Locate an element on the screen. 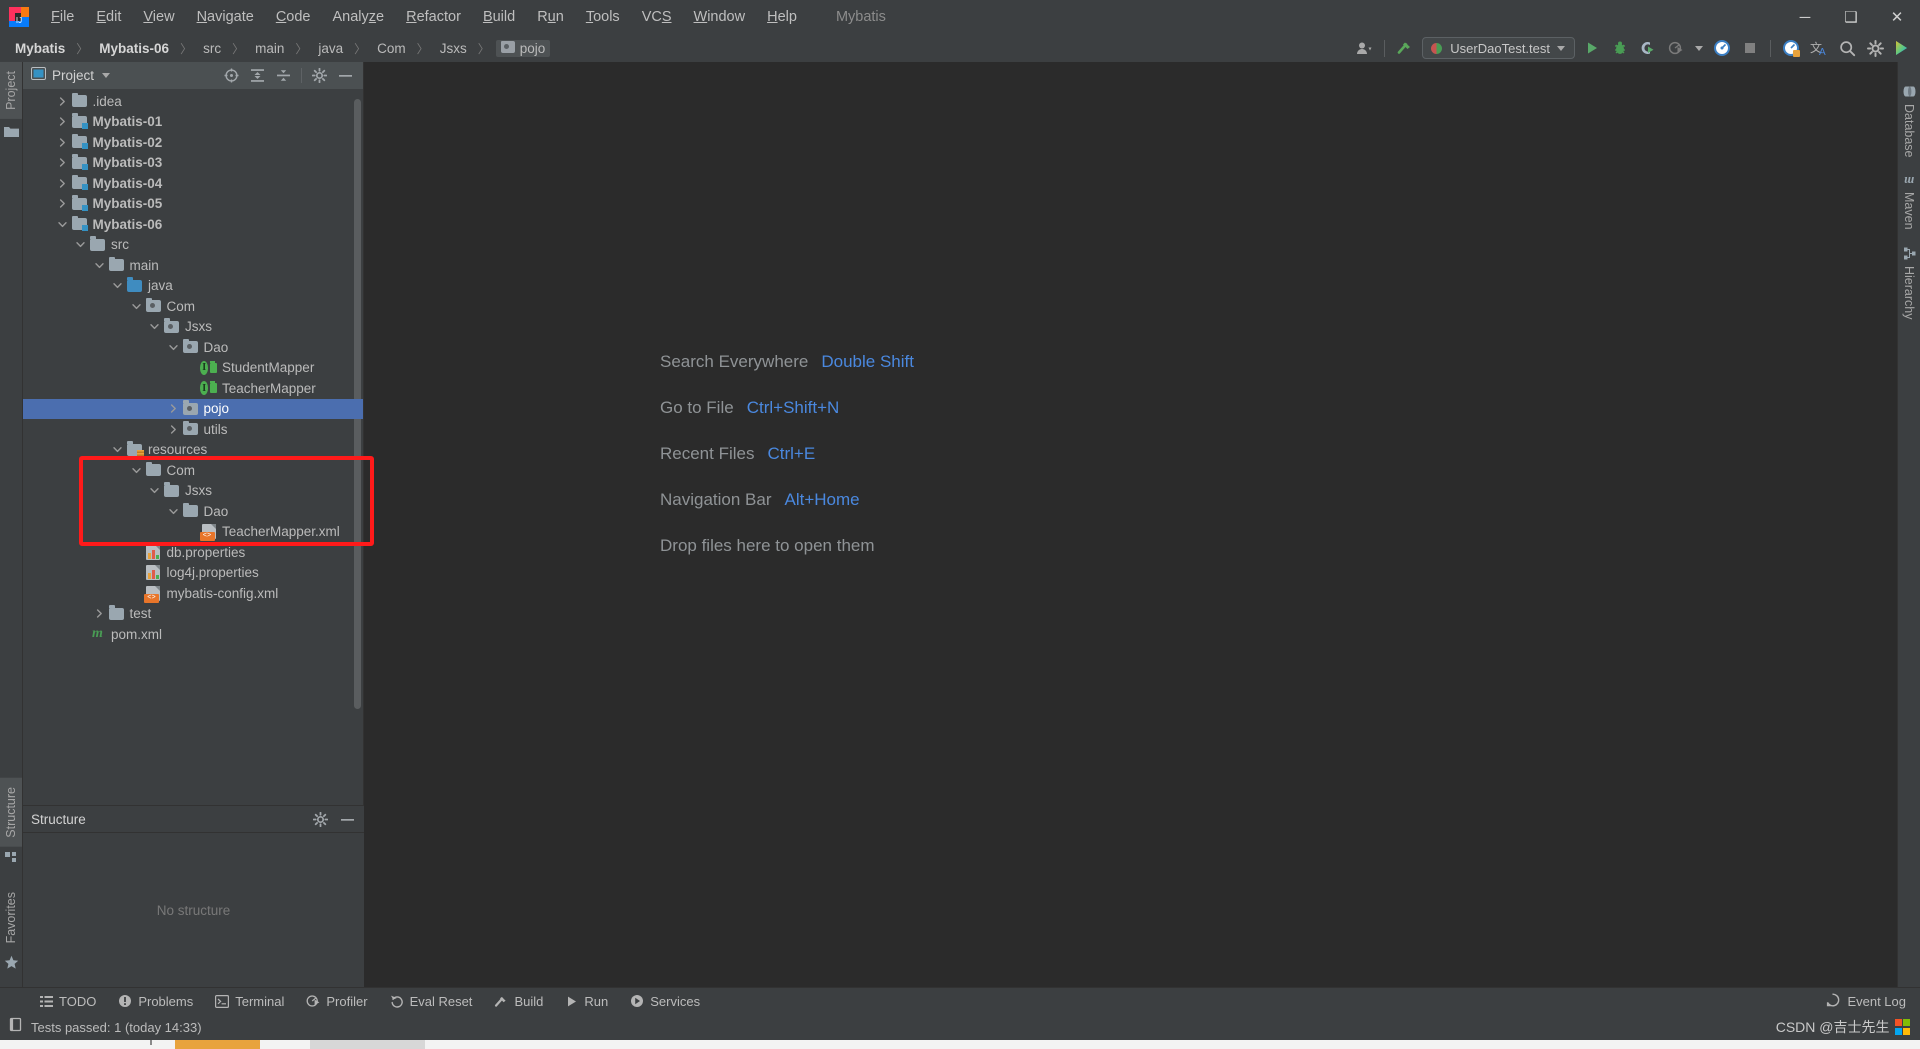  sidebar-tab-project: Project is located at coordinates (11, 90).